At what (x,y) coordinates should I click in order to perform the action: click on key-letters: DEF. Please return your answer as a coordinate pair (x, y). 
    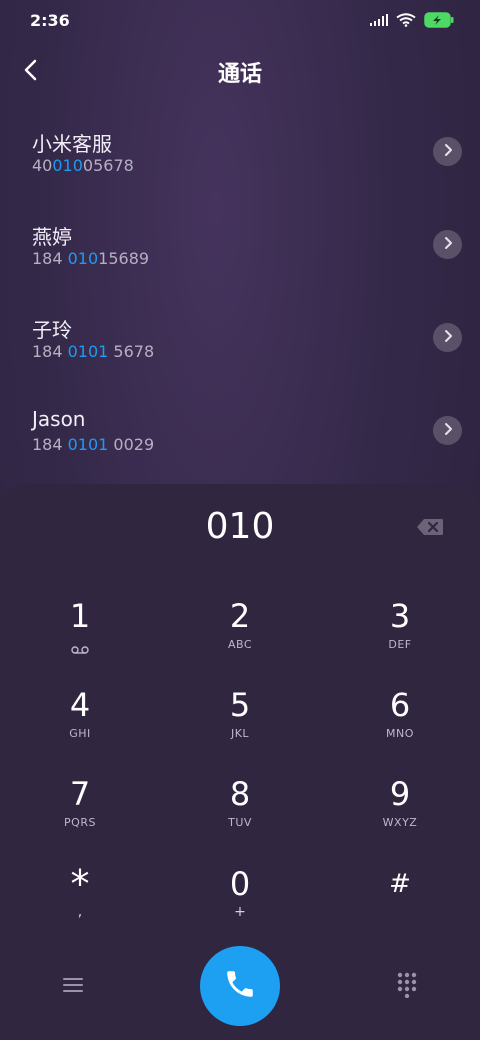
    Looking at the image, I should click on (400, 644).